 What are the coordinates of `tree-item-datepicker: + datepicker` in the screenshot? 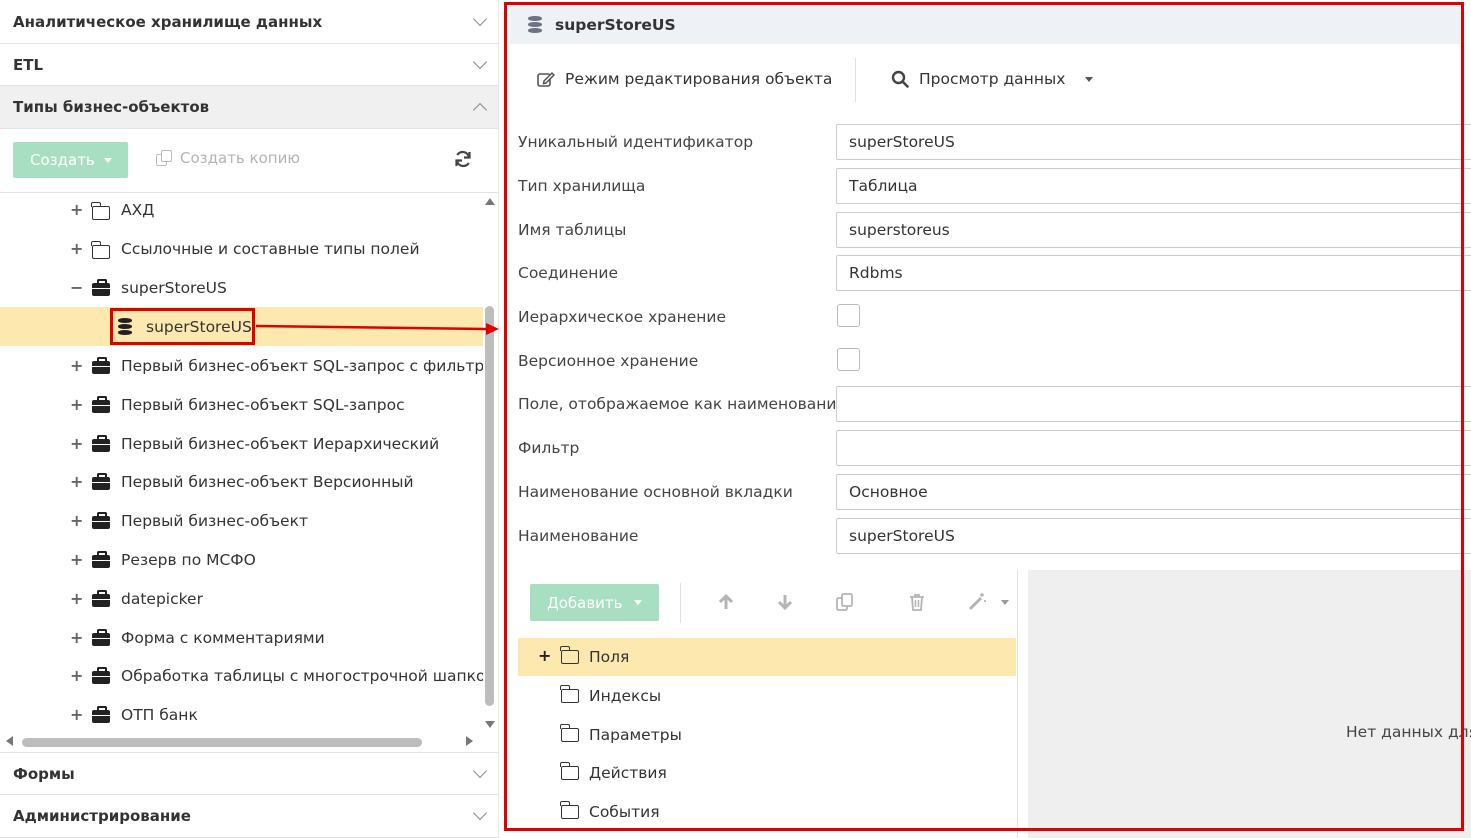 It's located at (241, 598).